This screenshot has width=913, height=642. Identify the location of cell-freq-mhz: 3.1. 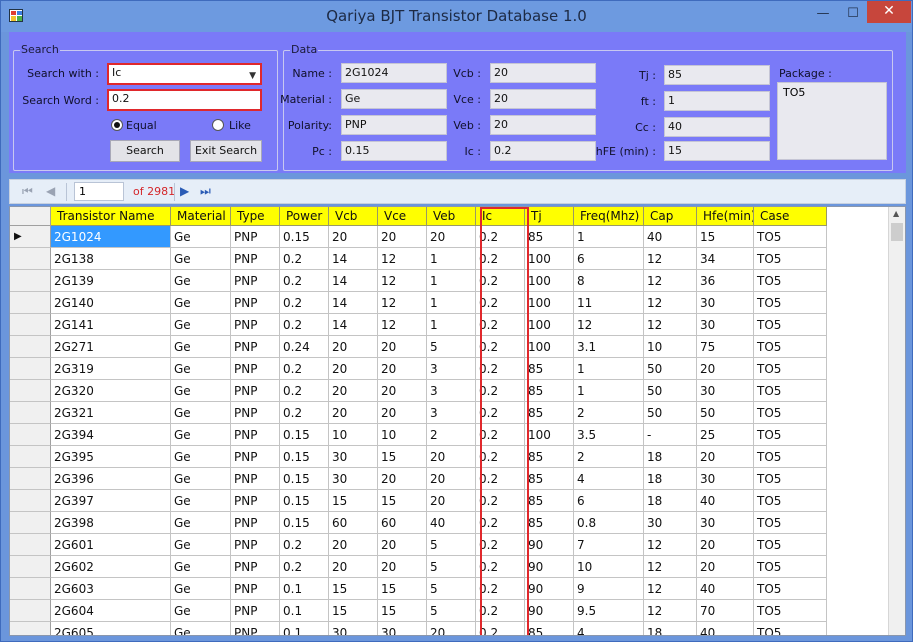
(609, 347).